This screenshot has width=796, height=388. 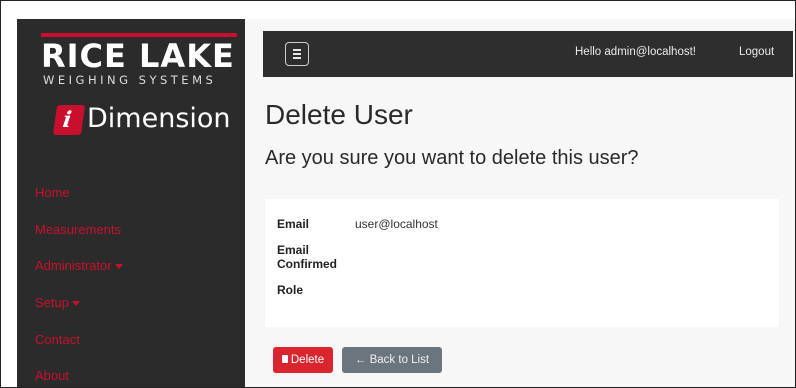 What do you see at coordinates (293, 224) in the screenshot?
I see `email-label: Email` at bounding box center [293, 224].